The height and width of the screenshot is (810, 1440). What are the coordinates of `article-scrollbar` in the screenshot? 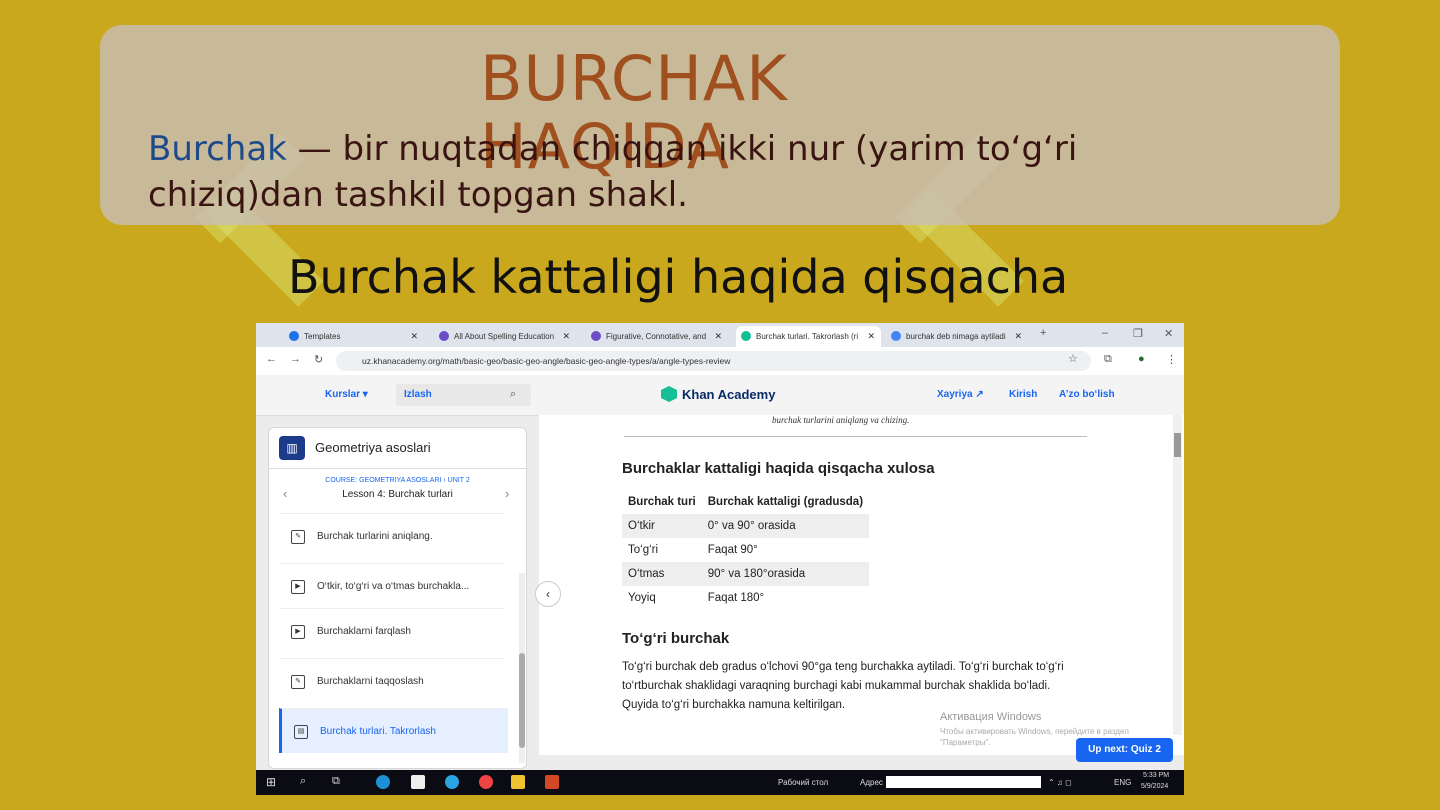 It's located at (1177, 575).